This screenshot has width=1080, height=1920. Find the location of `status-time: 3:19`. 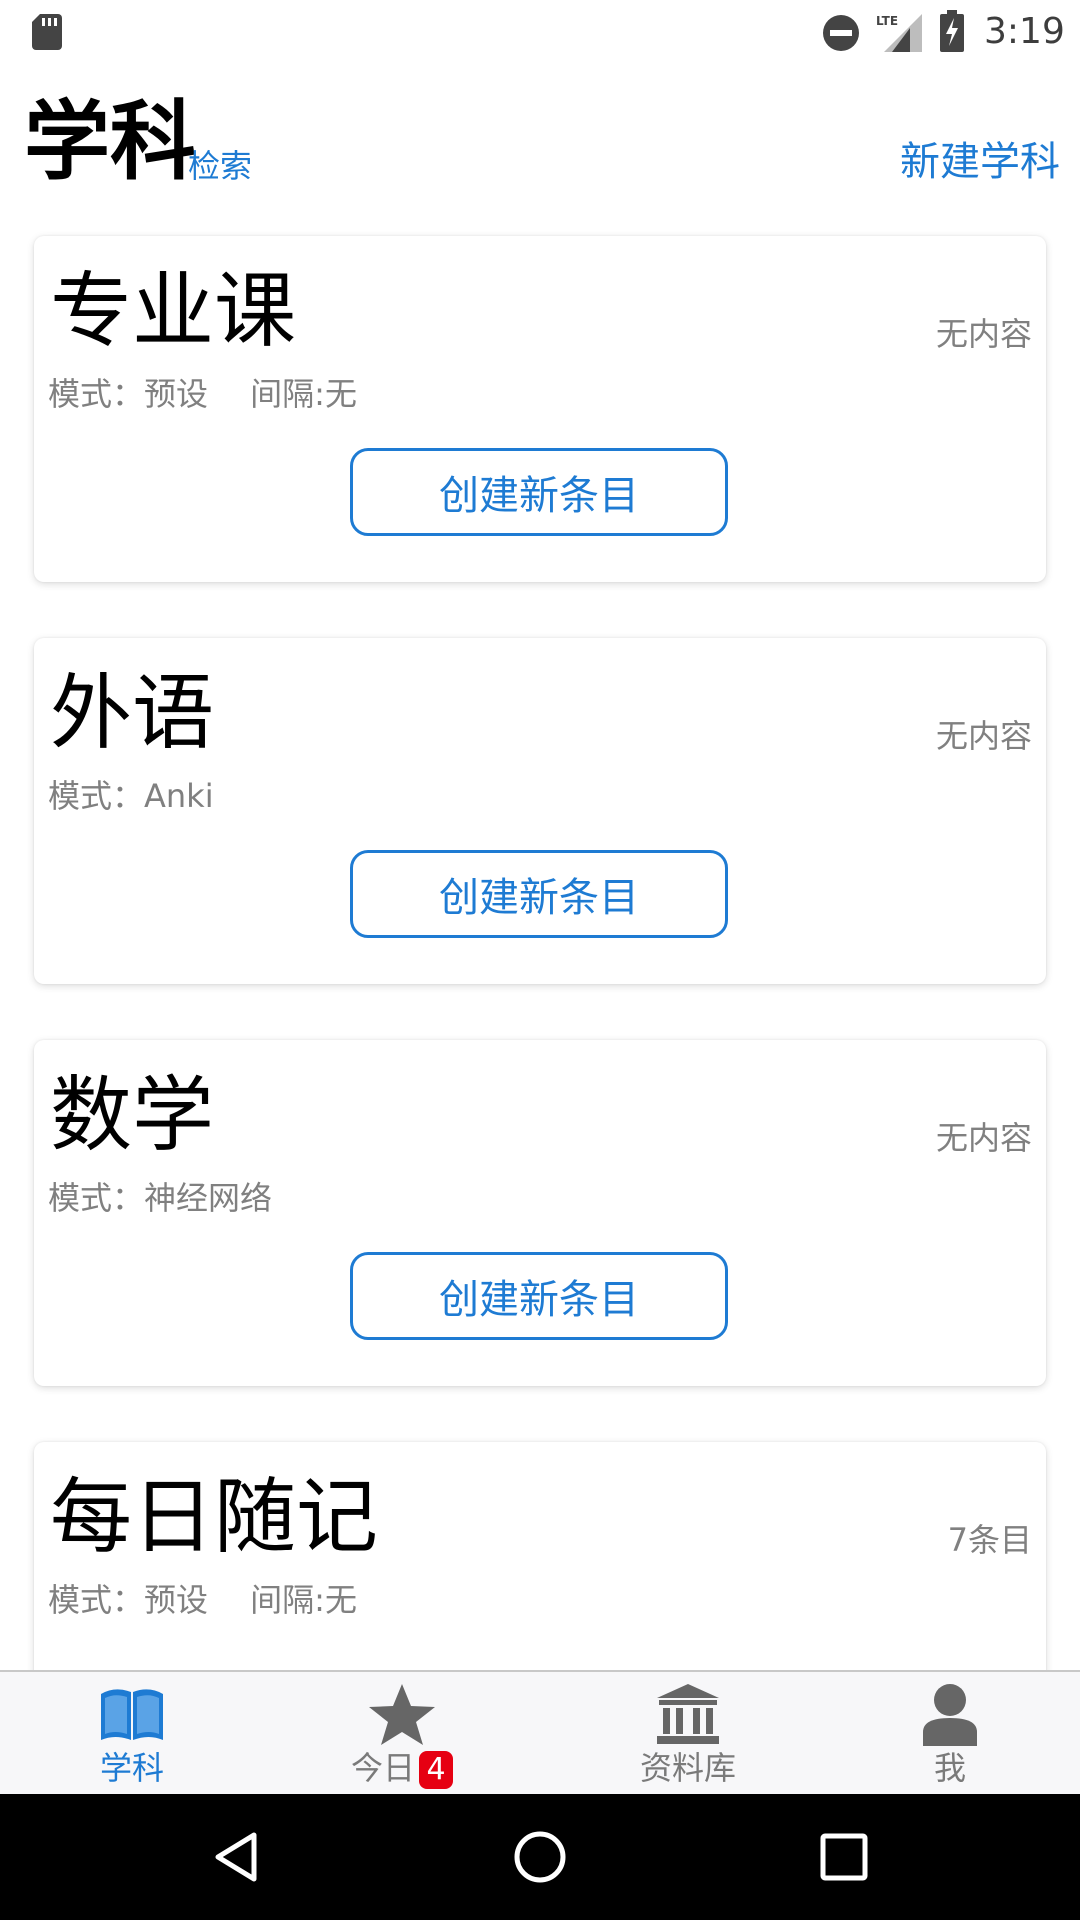

status-time: 3:19 is located at coordinates (1024, 31).